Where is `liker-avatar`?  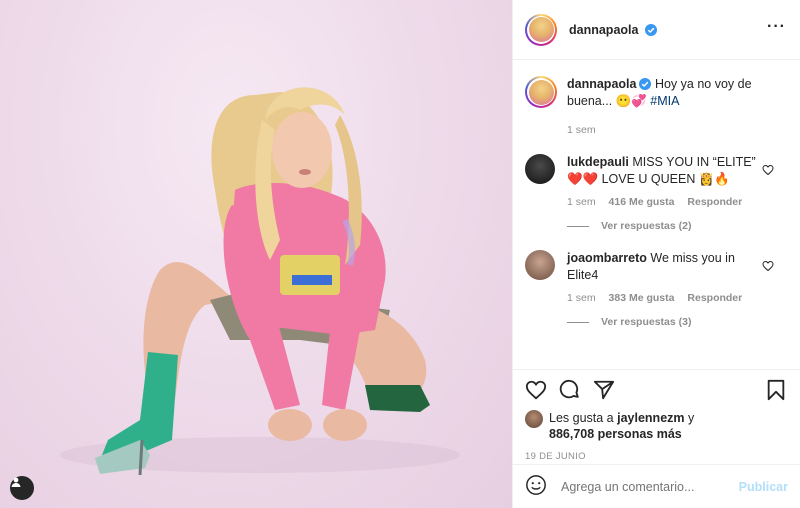 liker-avatar is located at coordinates (534, 419).